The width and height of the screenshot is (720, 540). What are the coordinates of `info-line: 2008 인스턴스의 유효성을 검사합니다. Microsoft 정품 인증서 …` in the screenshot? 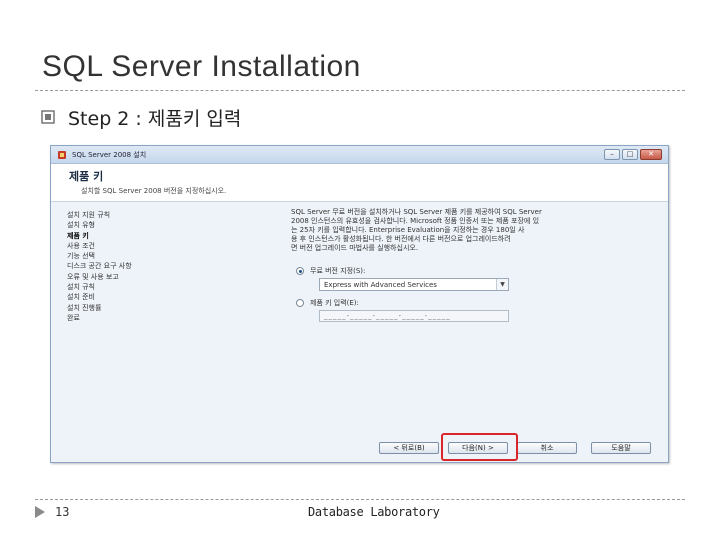 It's located at (415, 221).